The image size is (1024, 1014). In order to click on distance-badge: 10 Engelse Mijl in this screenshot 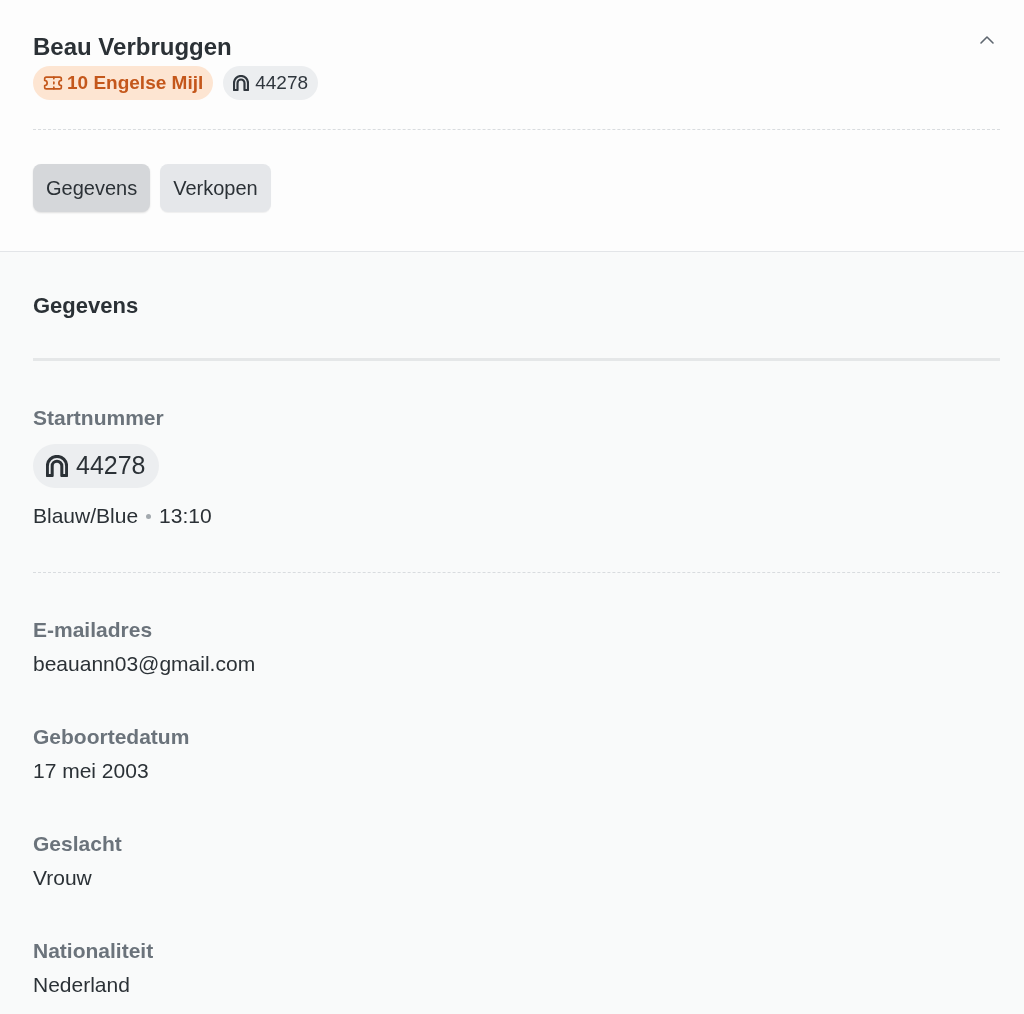, I will do `click(123, 83)`.